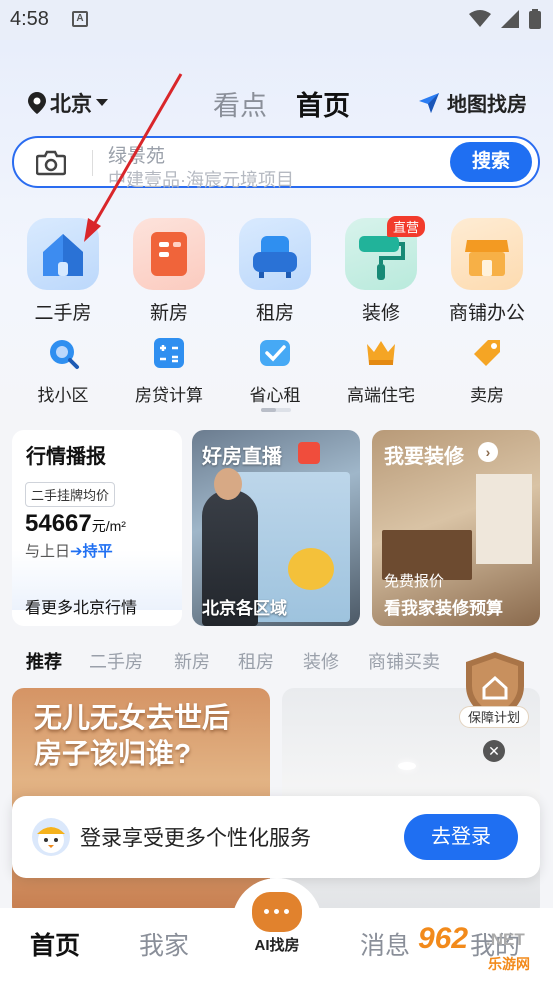  I want to click on login-banner: 登录享受更多个性化服务 去登录, so click(276, 837).